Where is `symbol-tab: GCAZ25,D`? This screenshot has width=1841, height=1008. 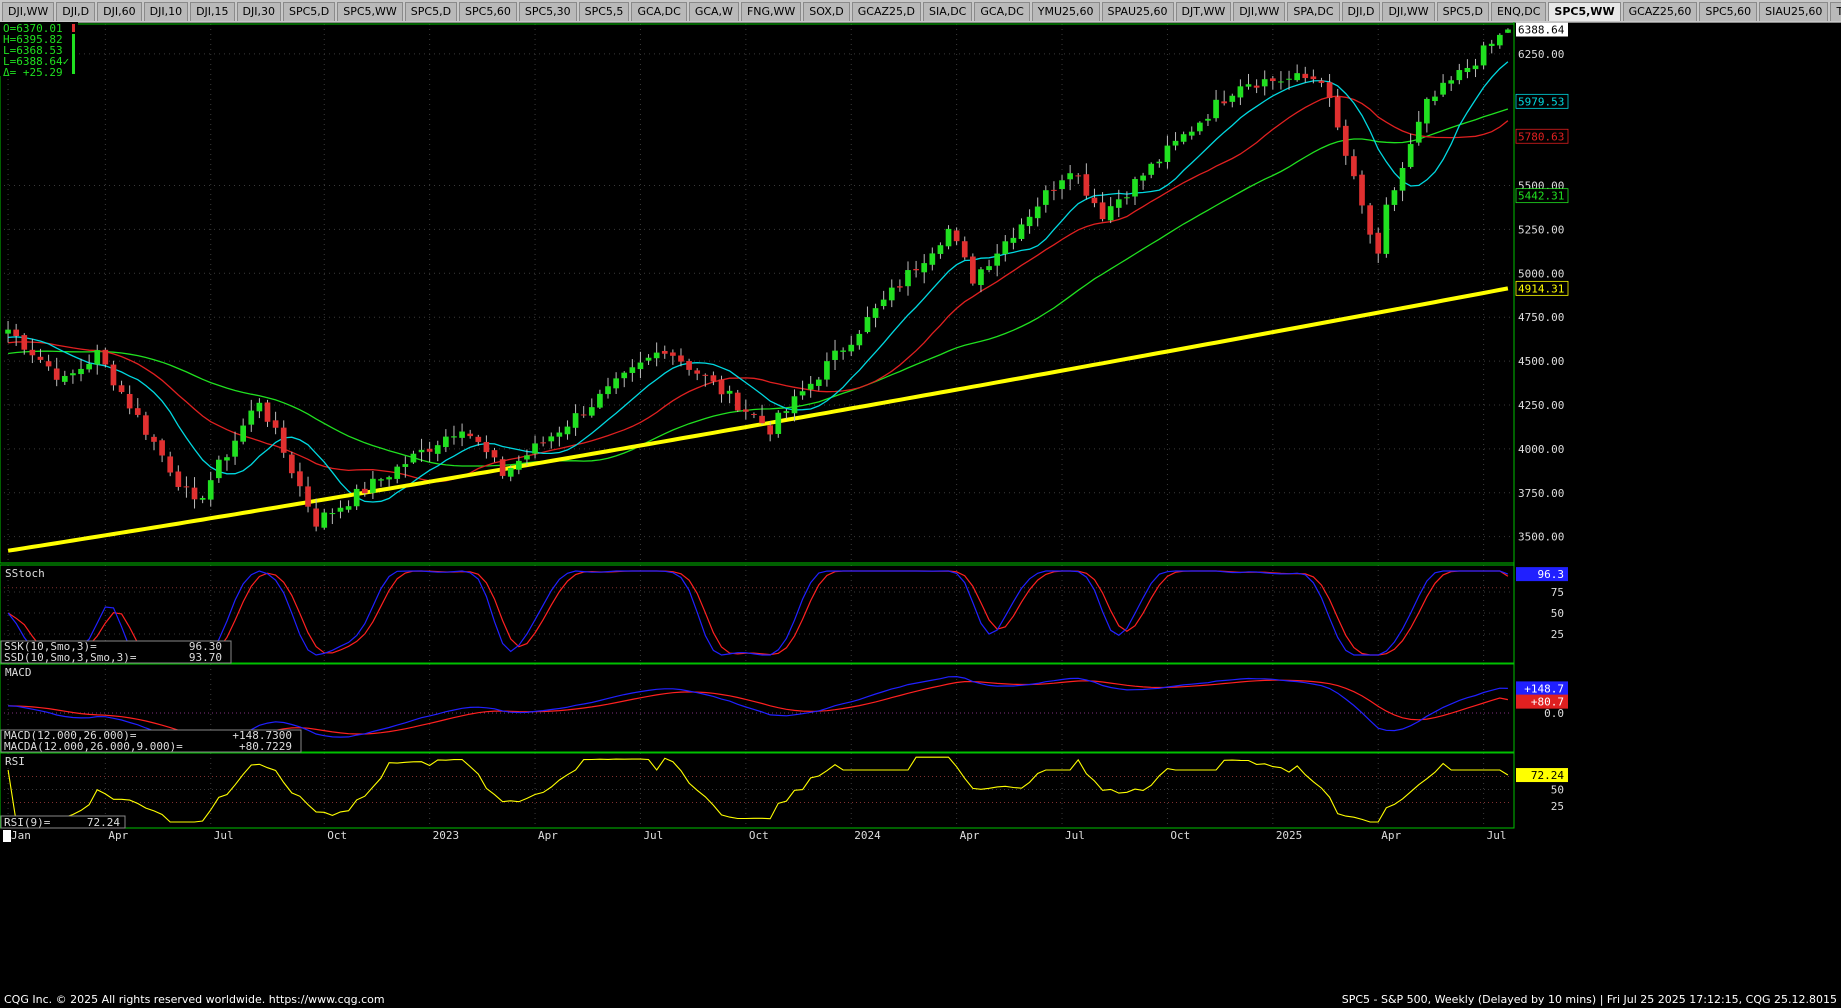 symbol-tab: GCAZ25,D is located at coordinates (886, 11).